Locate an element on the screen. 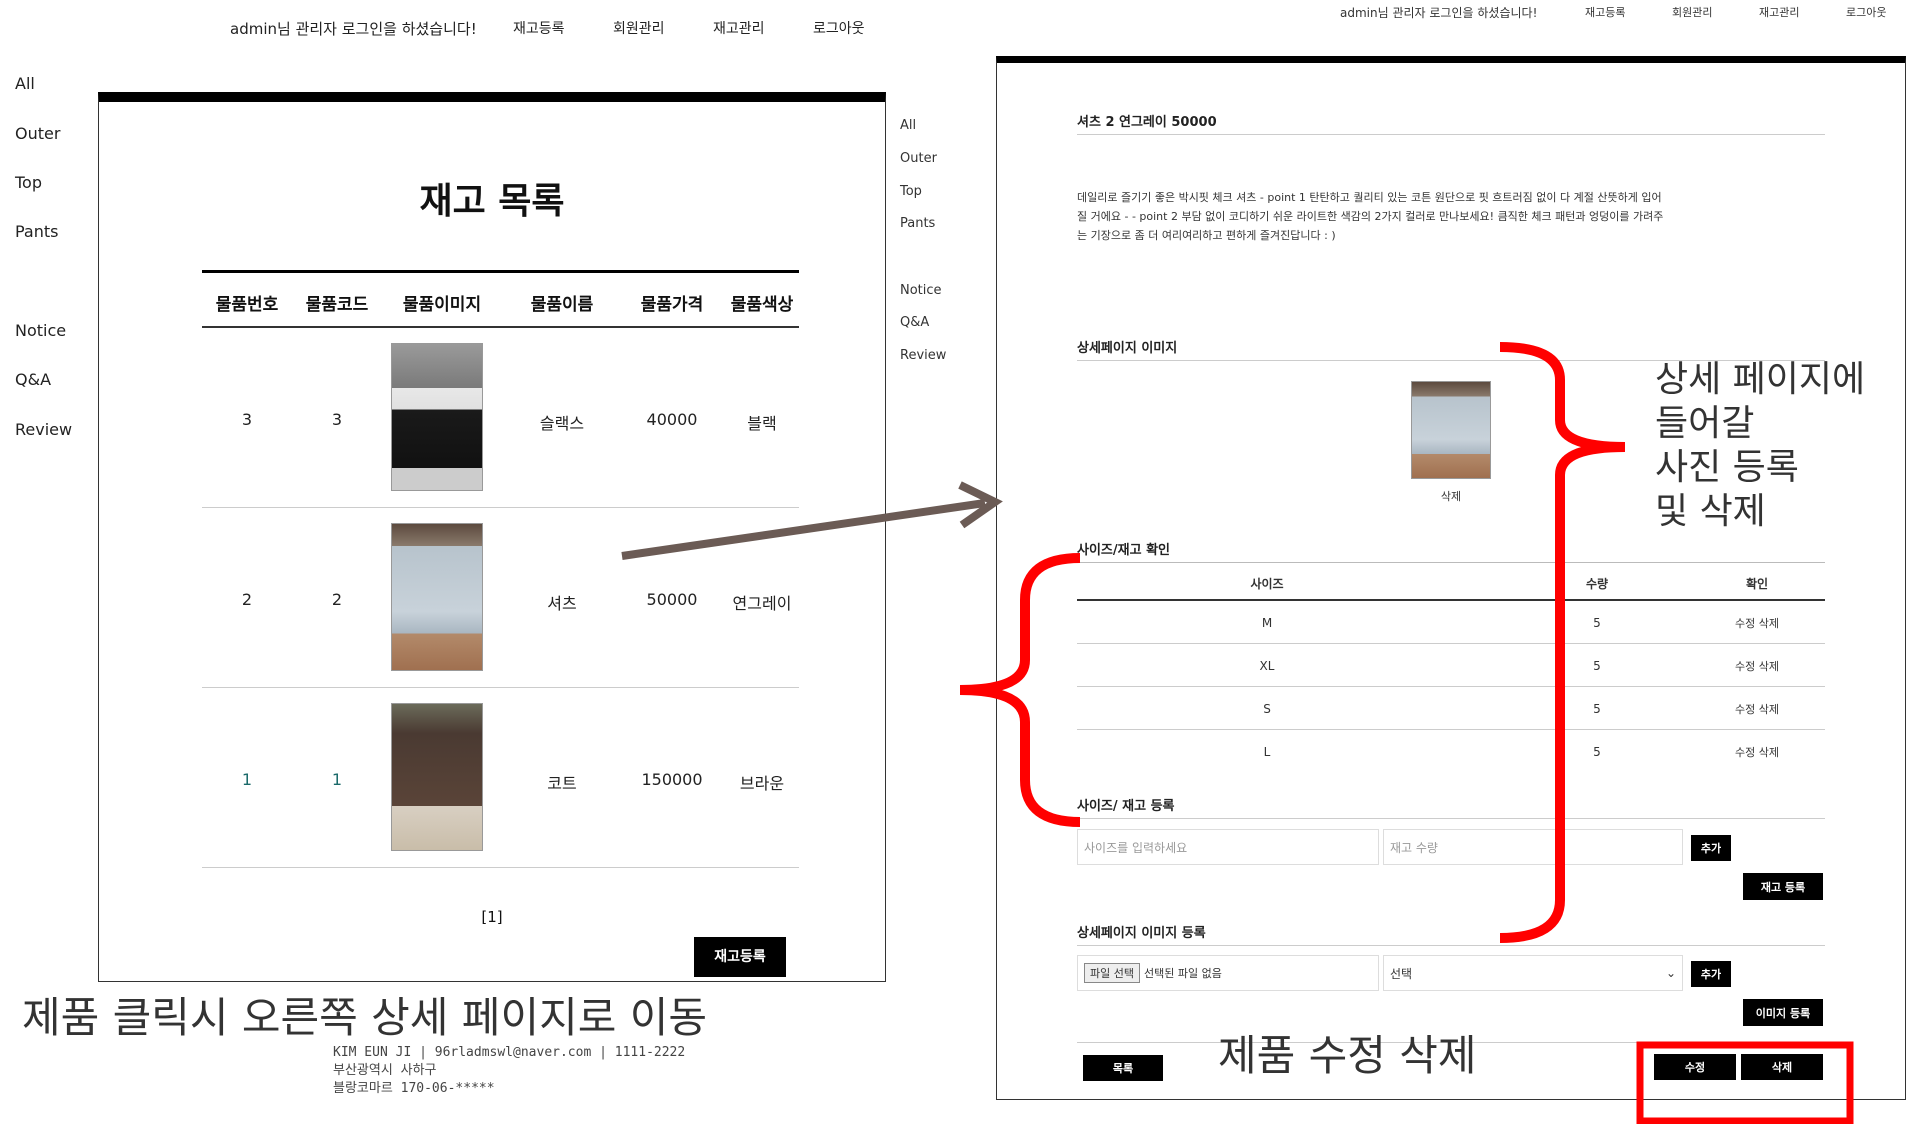 Image resolution: width=1913 pixels, height=1124 pixels. annotation-line: 상세 페이지에 is located at coordinates (1760, 379).